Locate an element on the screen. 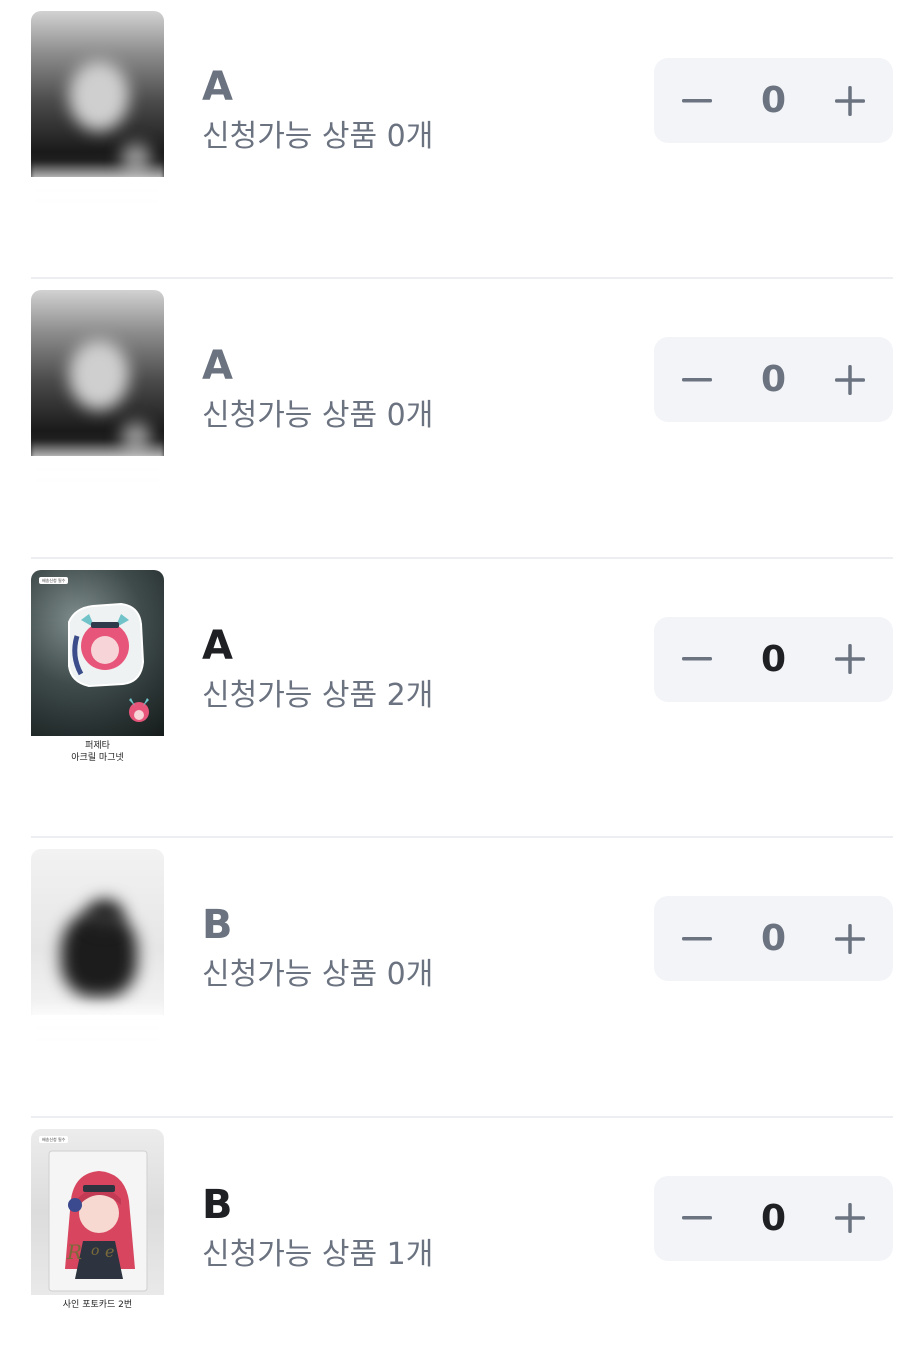  acrylic-magnet-image is located at coordinates (108, 662).